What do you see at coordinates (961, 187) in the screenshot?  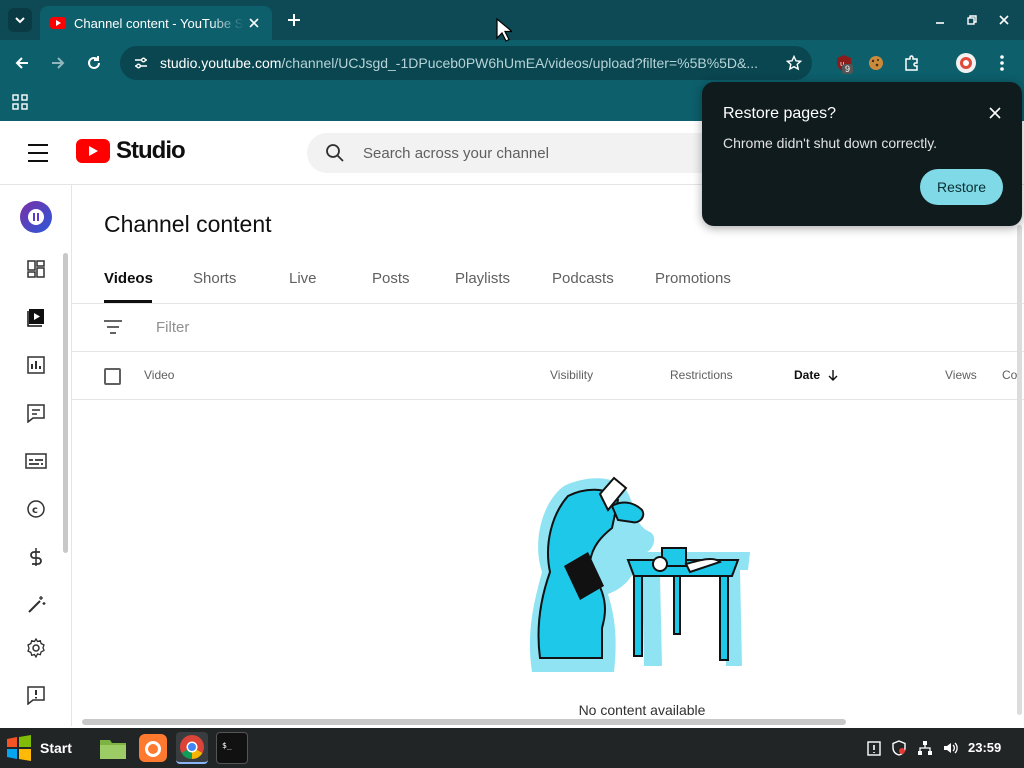 I see `restore-button: Restore` at bounding box center [961, 187].